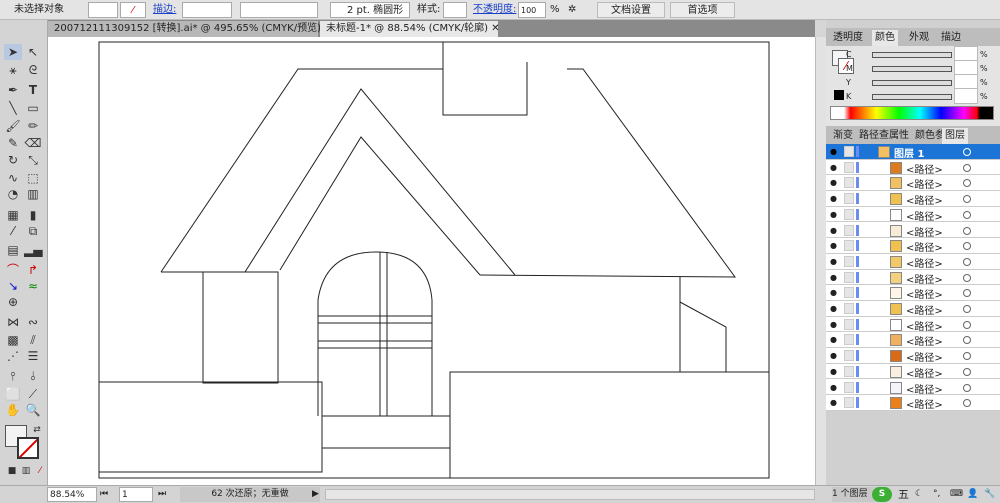 This screenshot has width=1000, height=503. I want to click on blend-tool-icon: ⧉, so click(33, 231).